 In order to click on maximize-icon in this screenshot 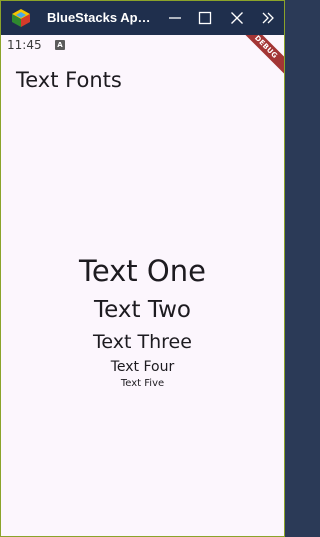, I will do `click(205, 18)`.